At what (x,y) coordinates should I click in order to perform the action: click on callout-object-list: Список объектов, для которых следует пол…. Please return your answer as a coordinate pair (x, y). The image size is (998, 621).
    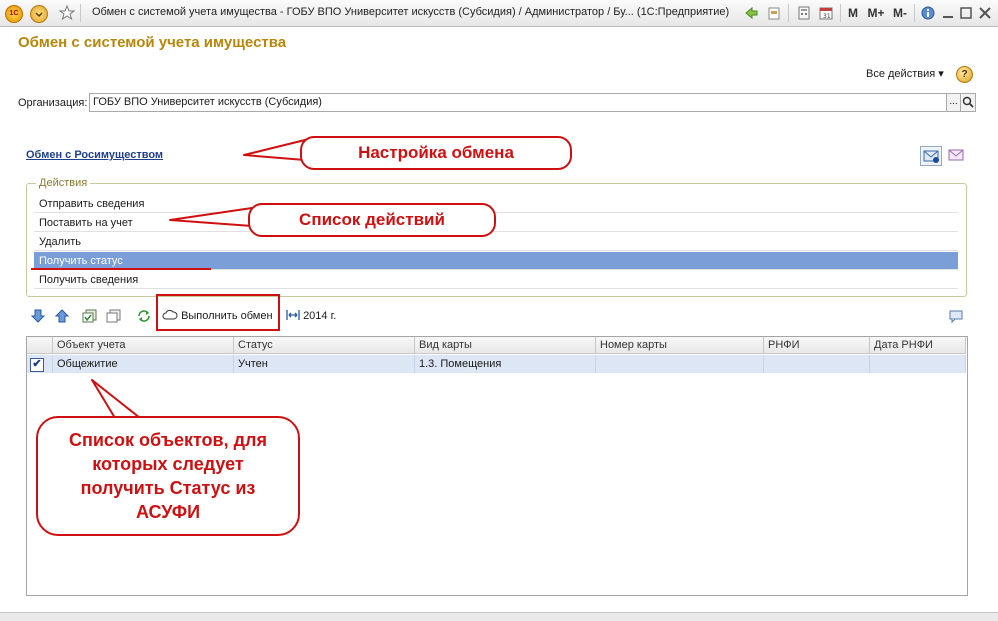
    Looking at the image, I should click on (168, 476).